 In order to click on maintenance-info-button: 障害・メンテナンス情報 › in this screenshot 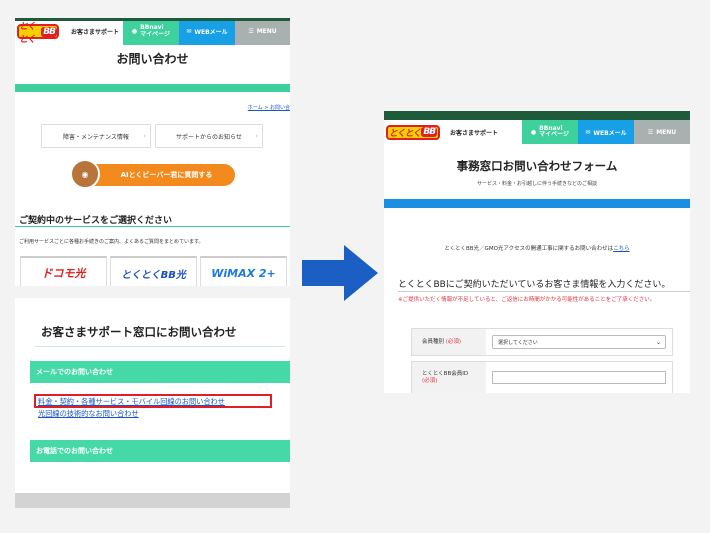, I will do `click(96, 136)`.